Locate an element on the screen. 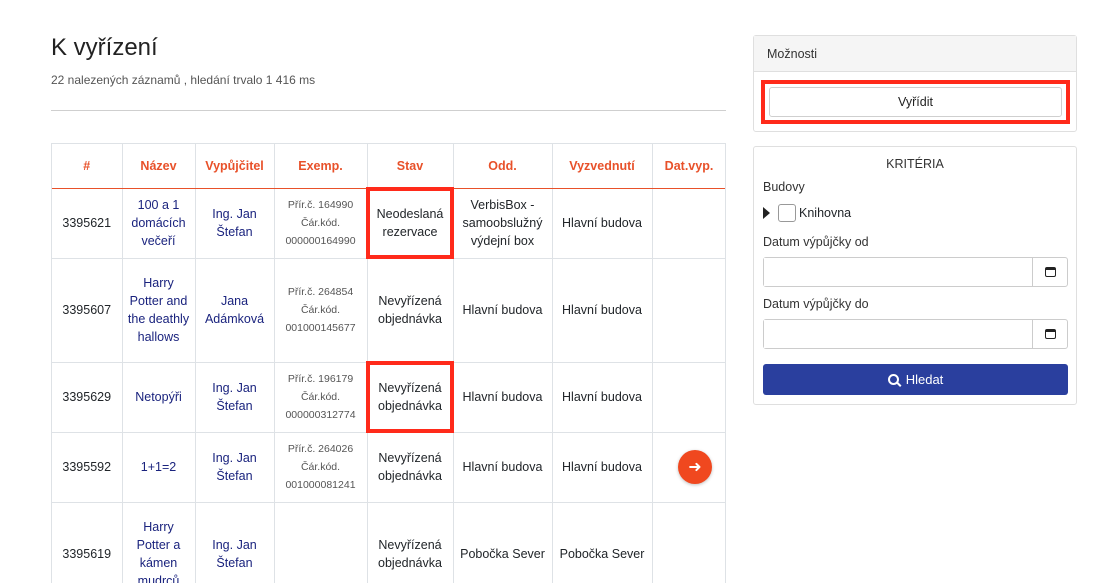 This screenshot has height=583, width=1118. date-from-picker-button is located at coordinates (1049, 272).